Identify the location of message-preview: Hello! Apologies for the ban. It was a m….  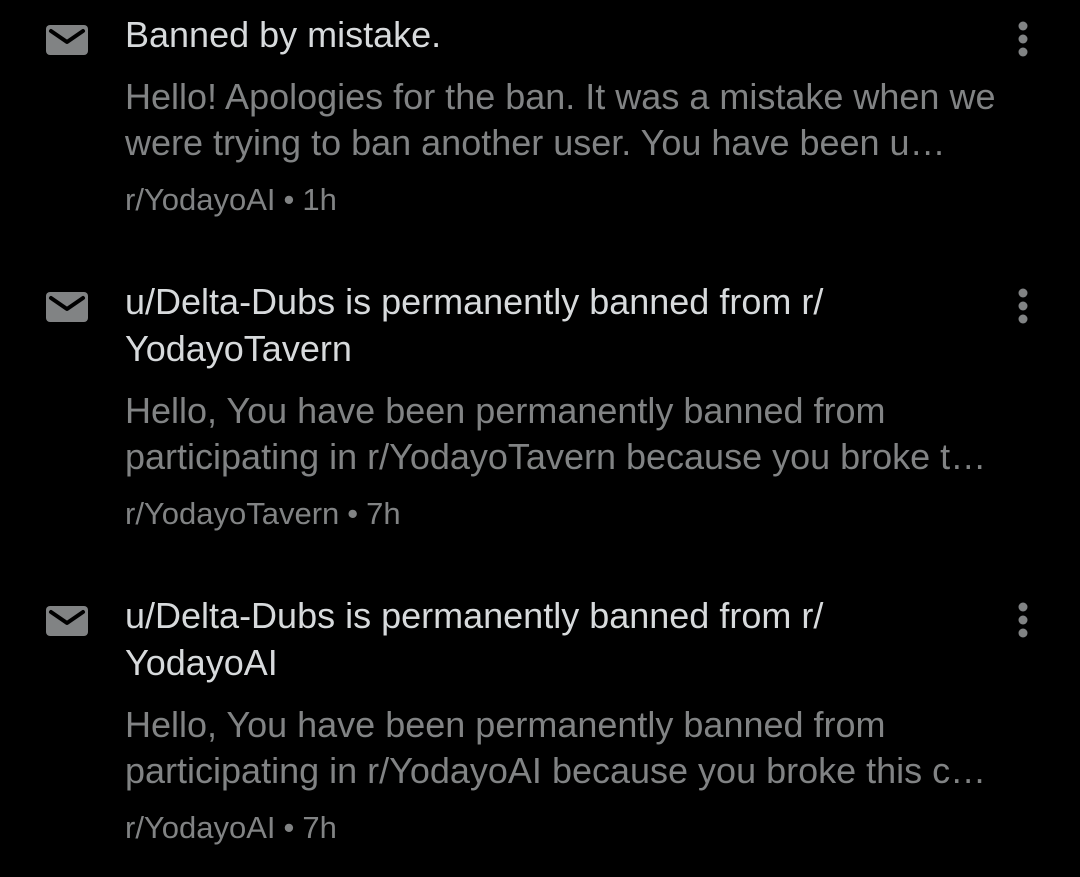
(560, 119).